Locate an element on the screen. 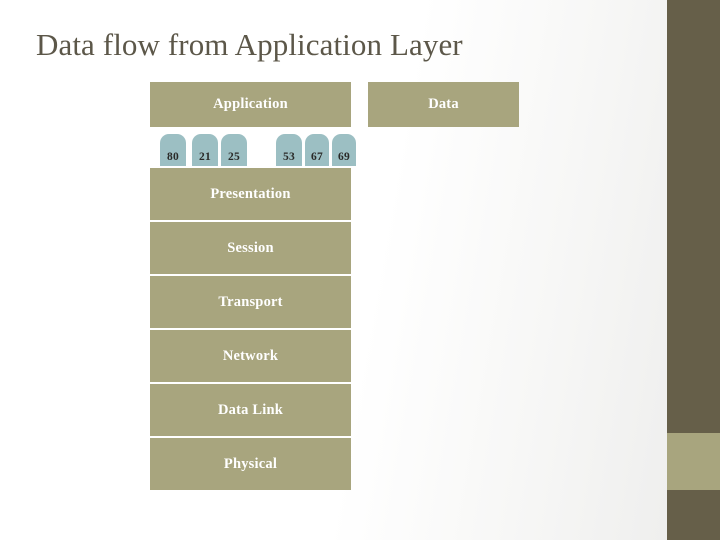 The height and width of the screenshot is (540, 720). data-box: Data is located at coordinates (443, 104).